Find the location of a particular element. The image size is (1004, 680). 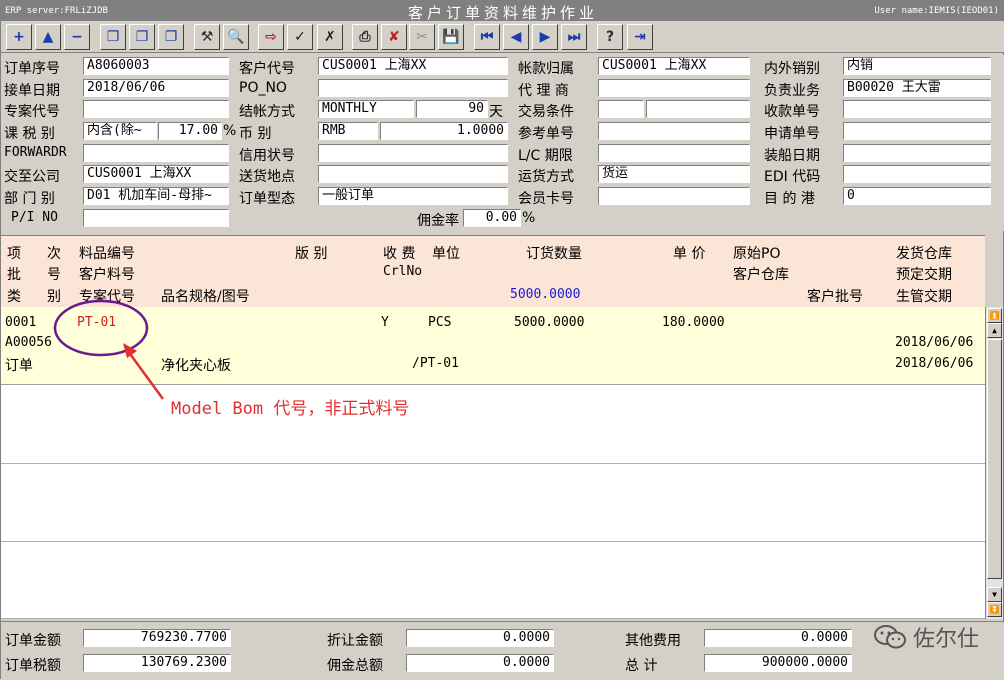

po-no-field is located at coordinates (413, 88).